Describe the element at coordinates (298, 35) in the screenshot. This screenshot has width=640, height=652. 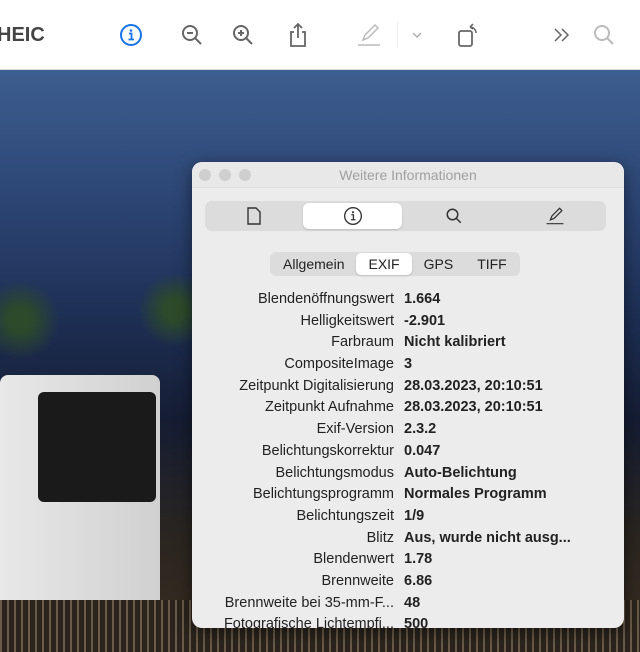
I see `share-icon` at that location.